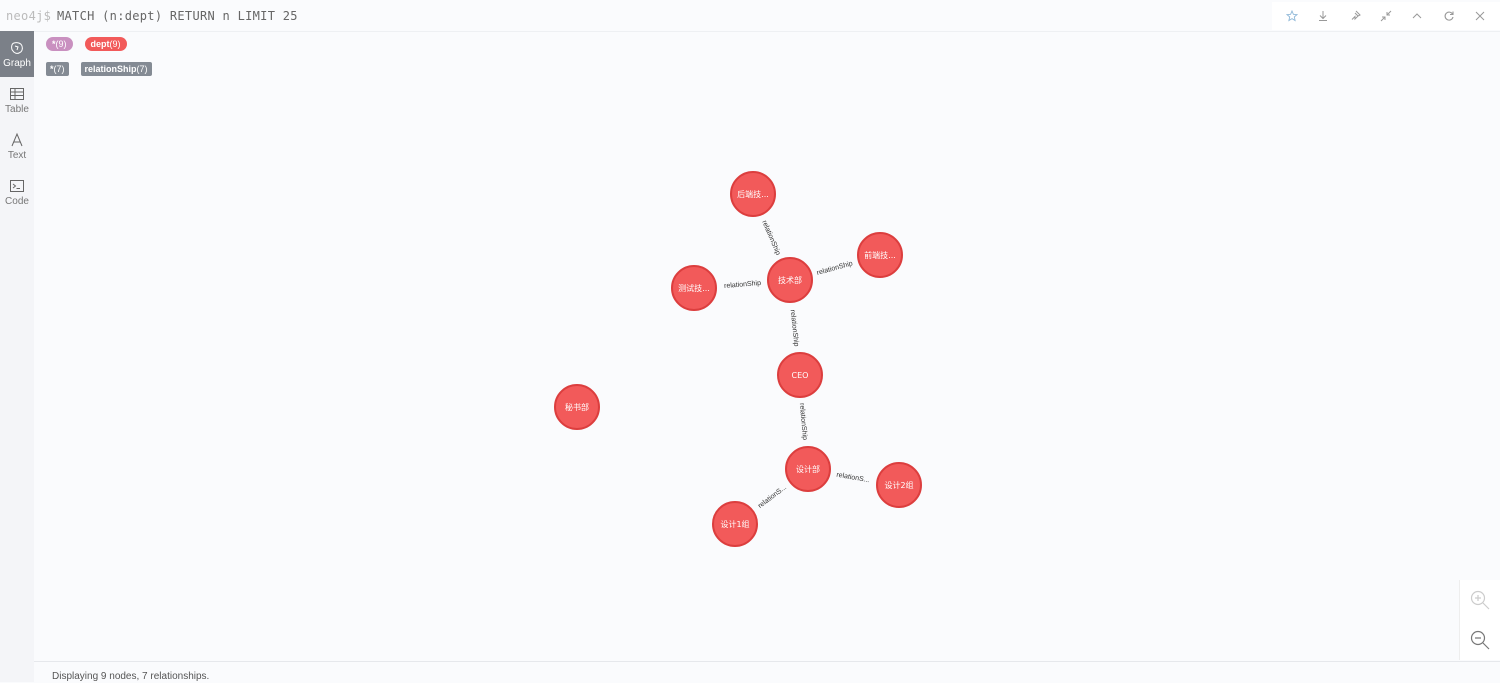  I want to click on graph-node-ceo: CEO, so click(800, 375).